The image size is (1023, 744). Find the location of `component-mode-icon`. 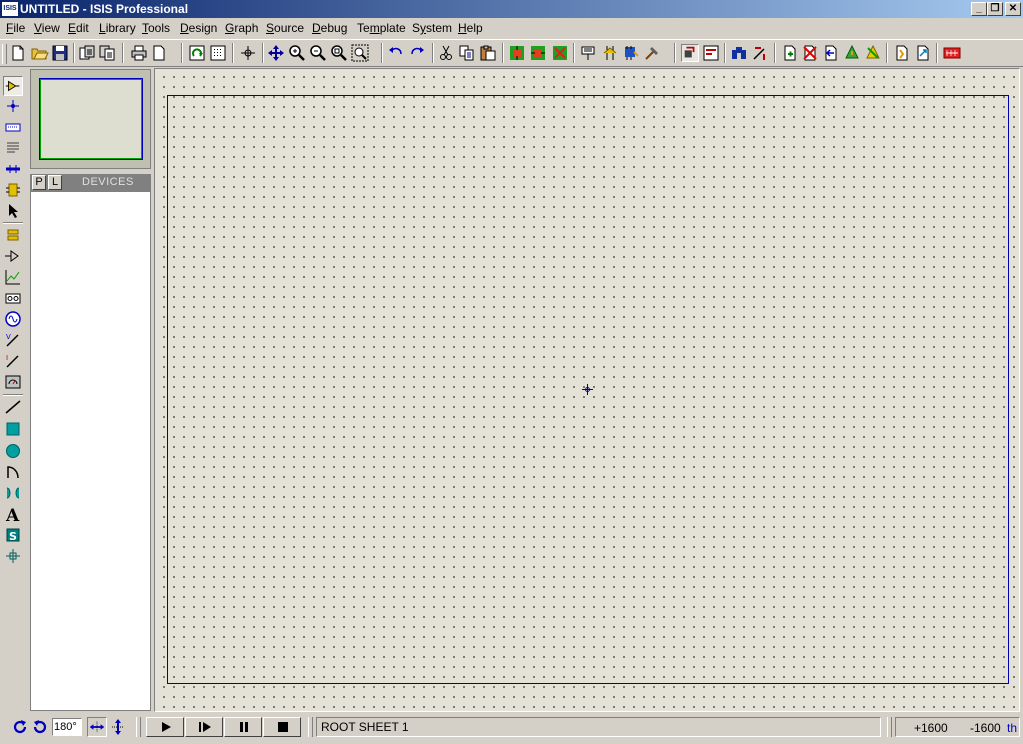

component-mode-icon is located at coordinates (13, 86).